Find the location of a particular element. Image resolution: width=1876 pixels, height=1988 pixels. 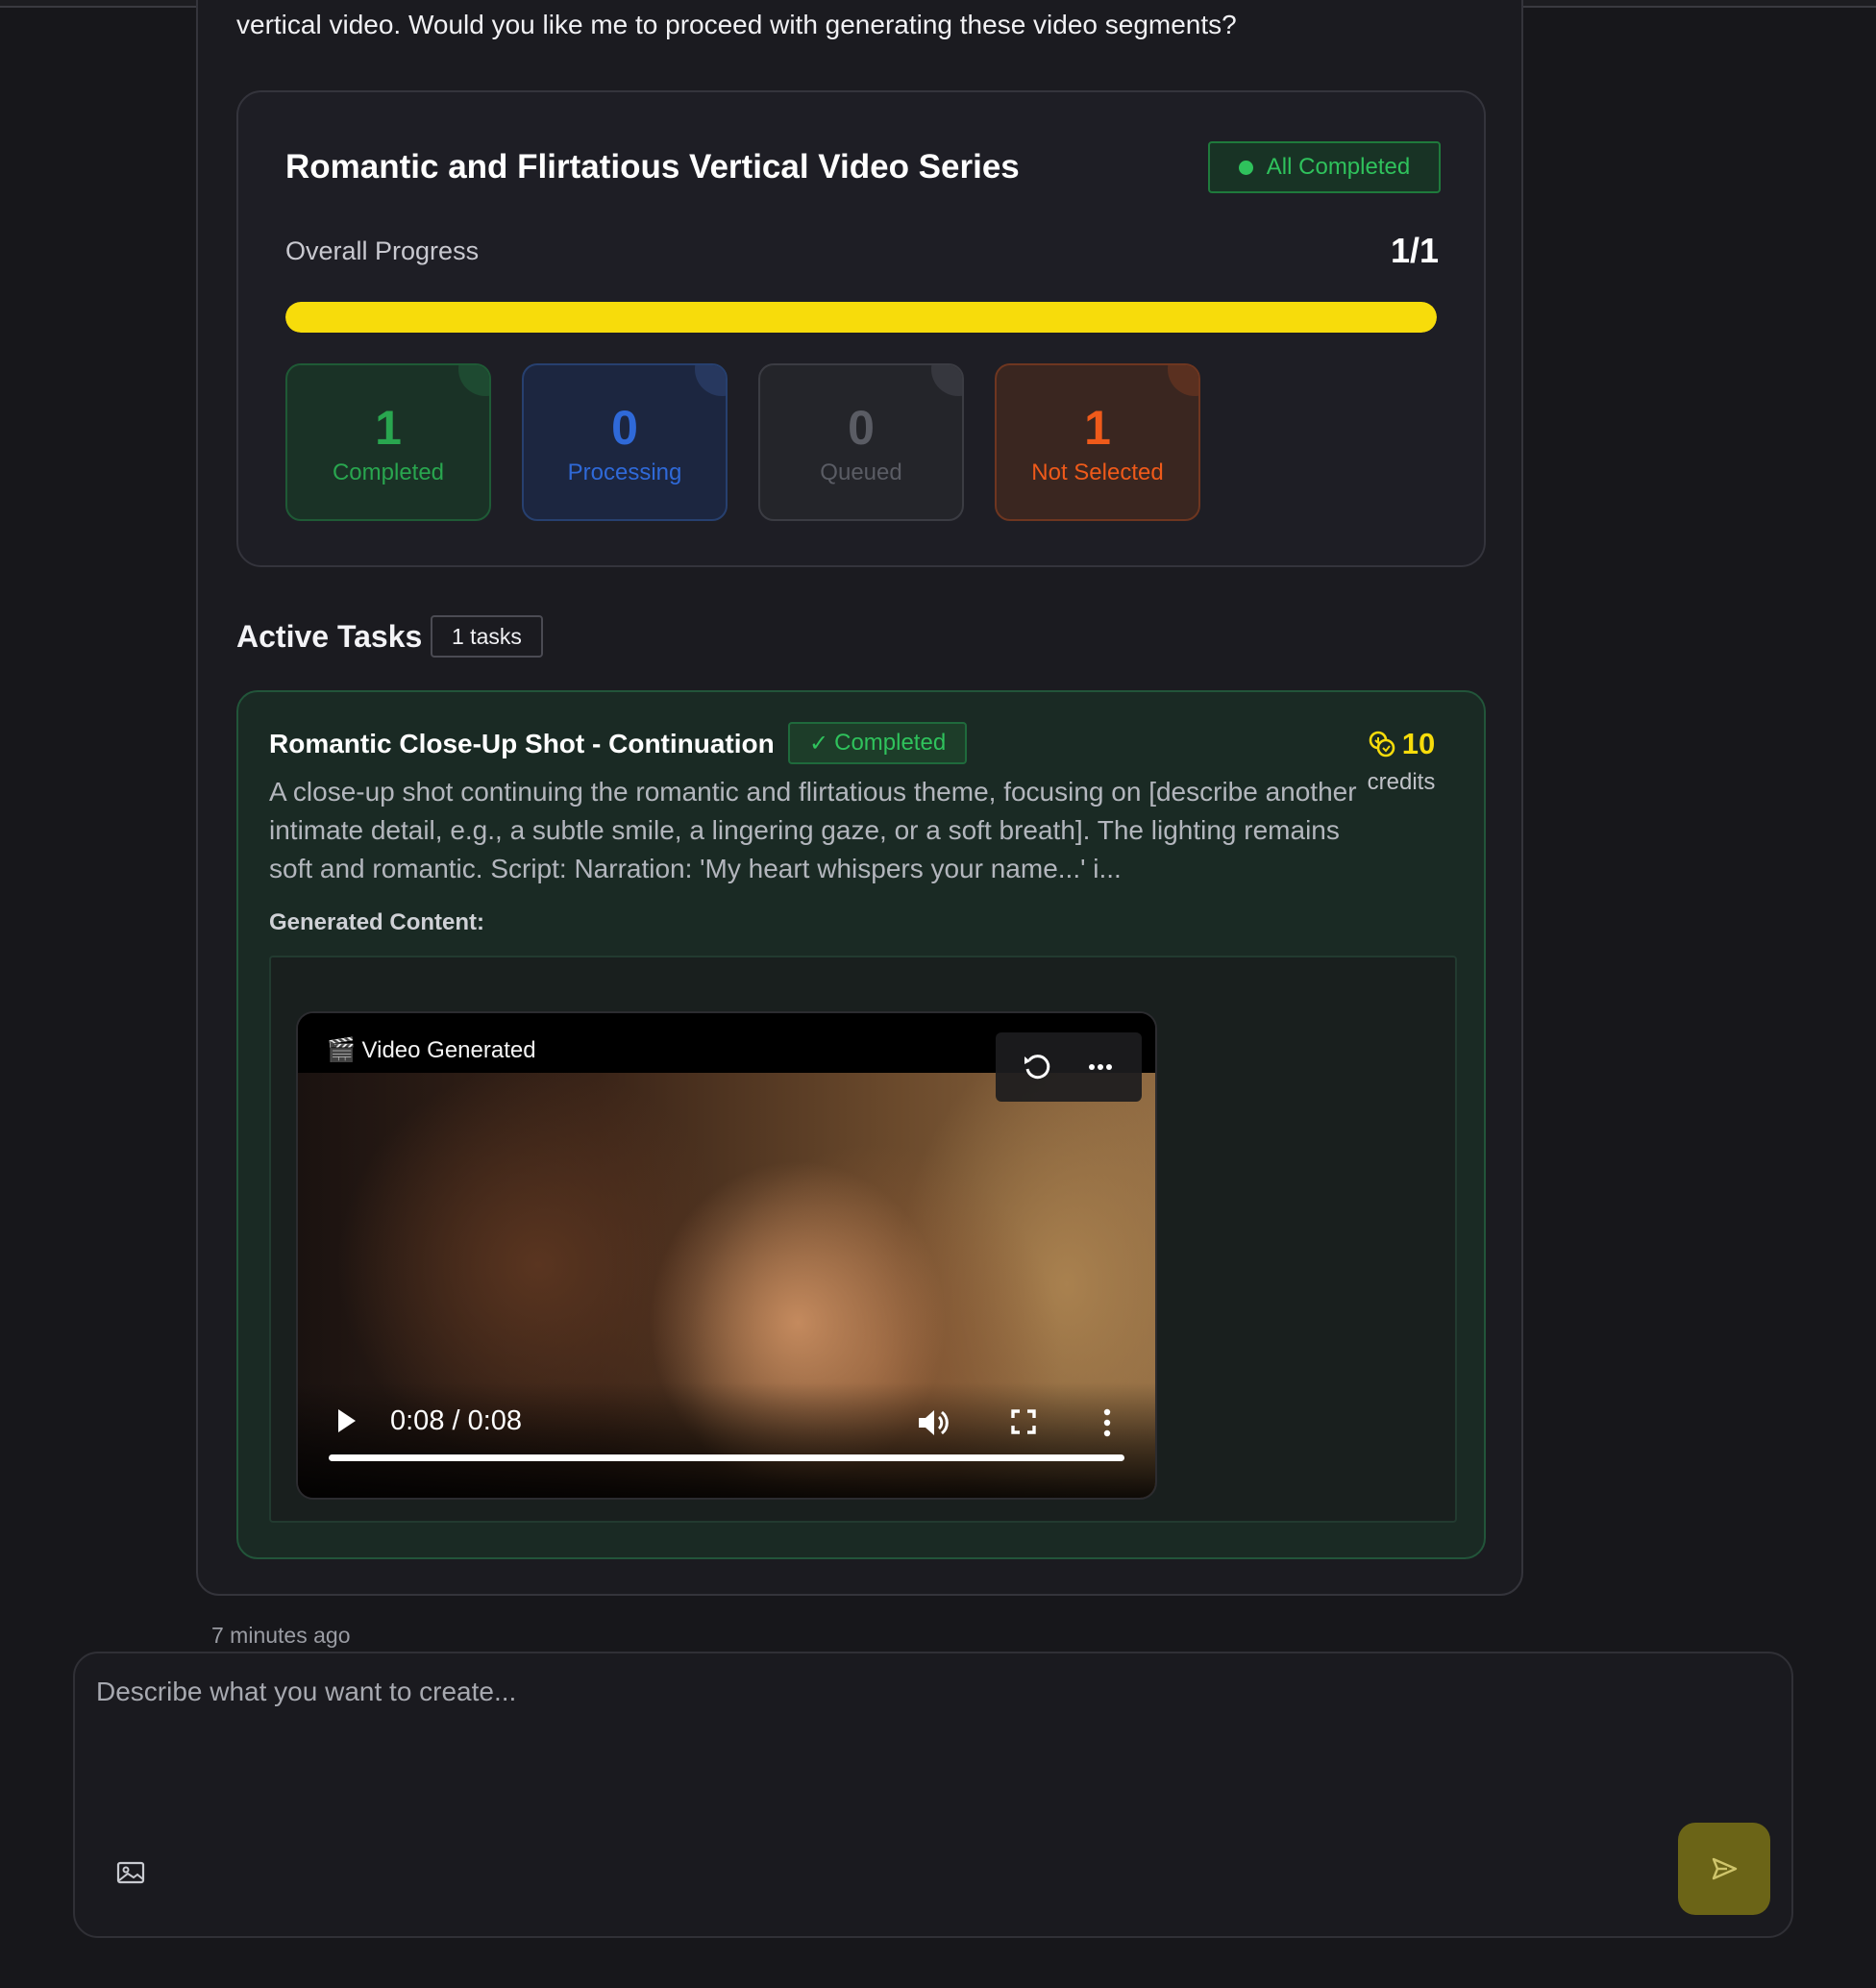

stat-queued: 0 Queued is located at coordinates (861, 442).